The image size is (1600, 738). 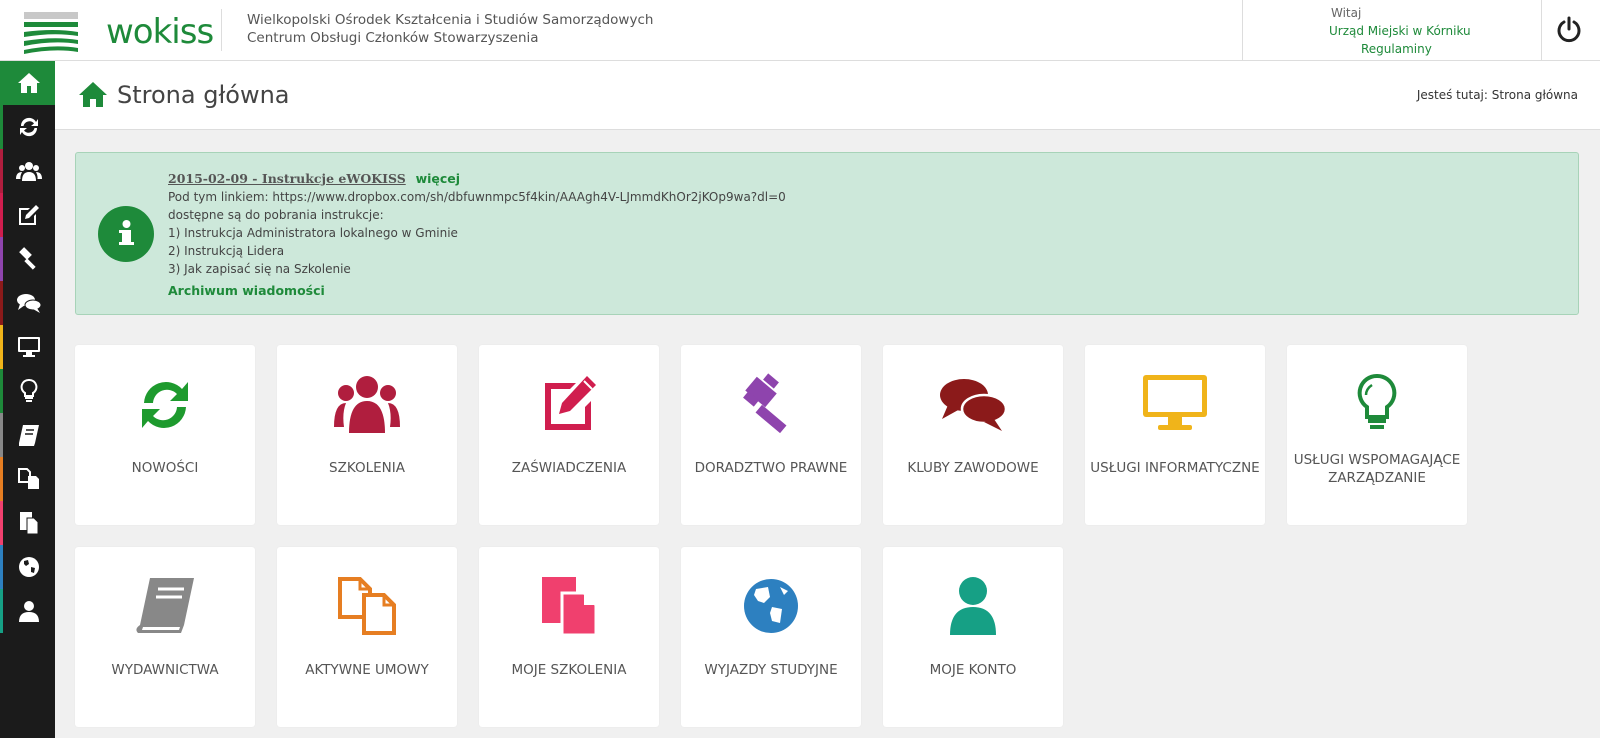 What do you see at coordinates (367, 670) in the screenshot?
I see `tile-label: AKTYWNE UMOWY` at bounding box center [367, 670].